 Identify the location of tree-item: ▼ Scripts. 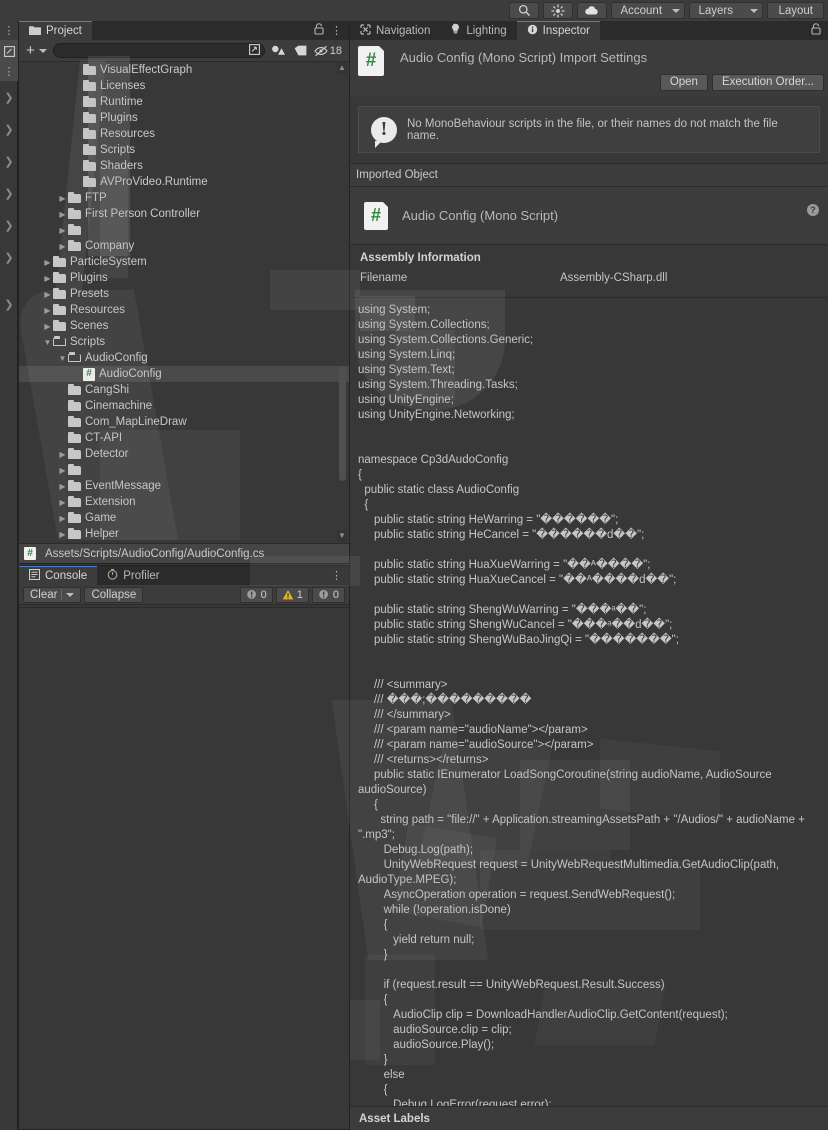
(184, 342).